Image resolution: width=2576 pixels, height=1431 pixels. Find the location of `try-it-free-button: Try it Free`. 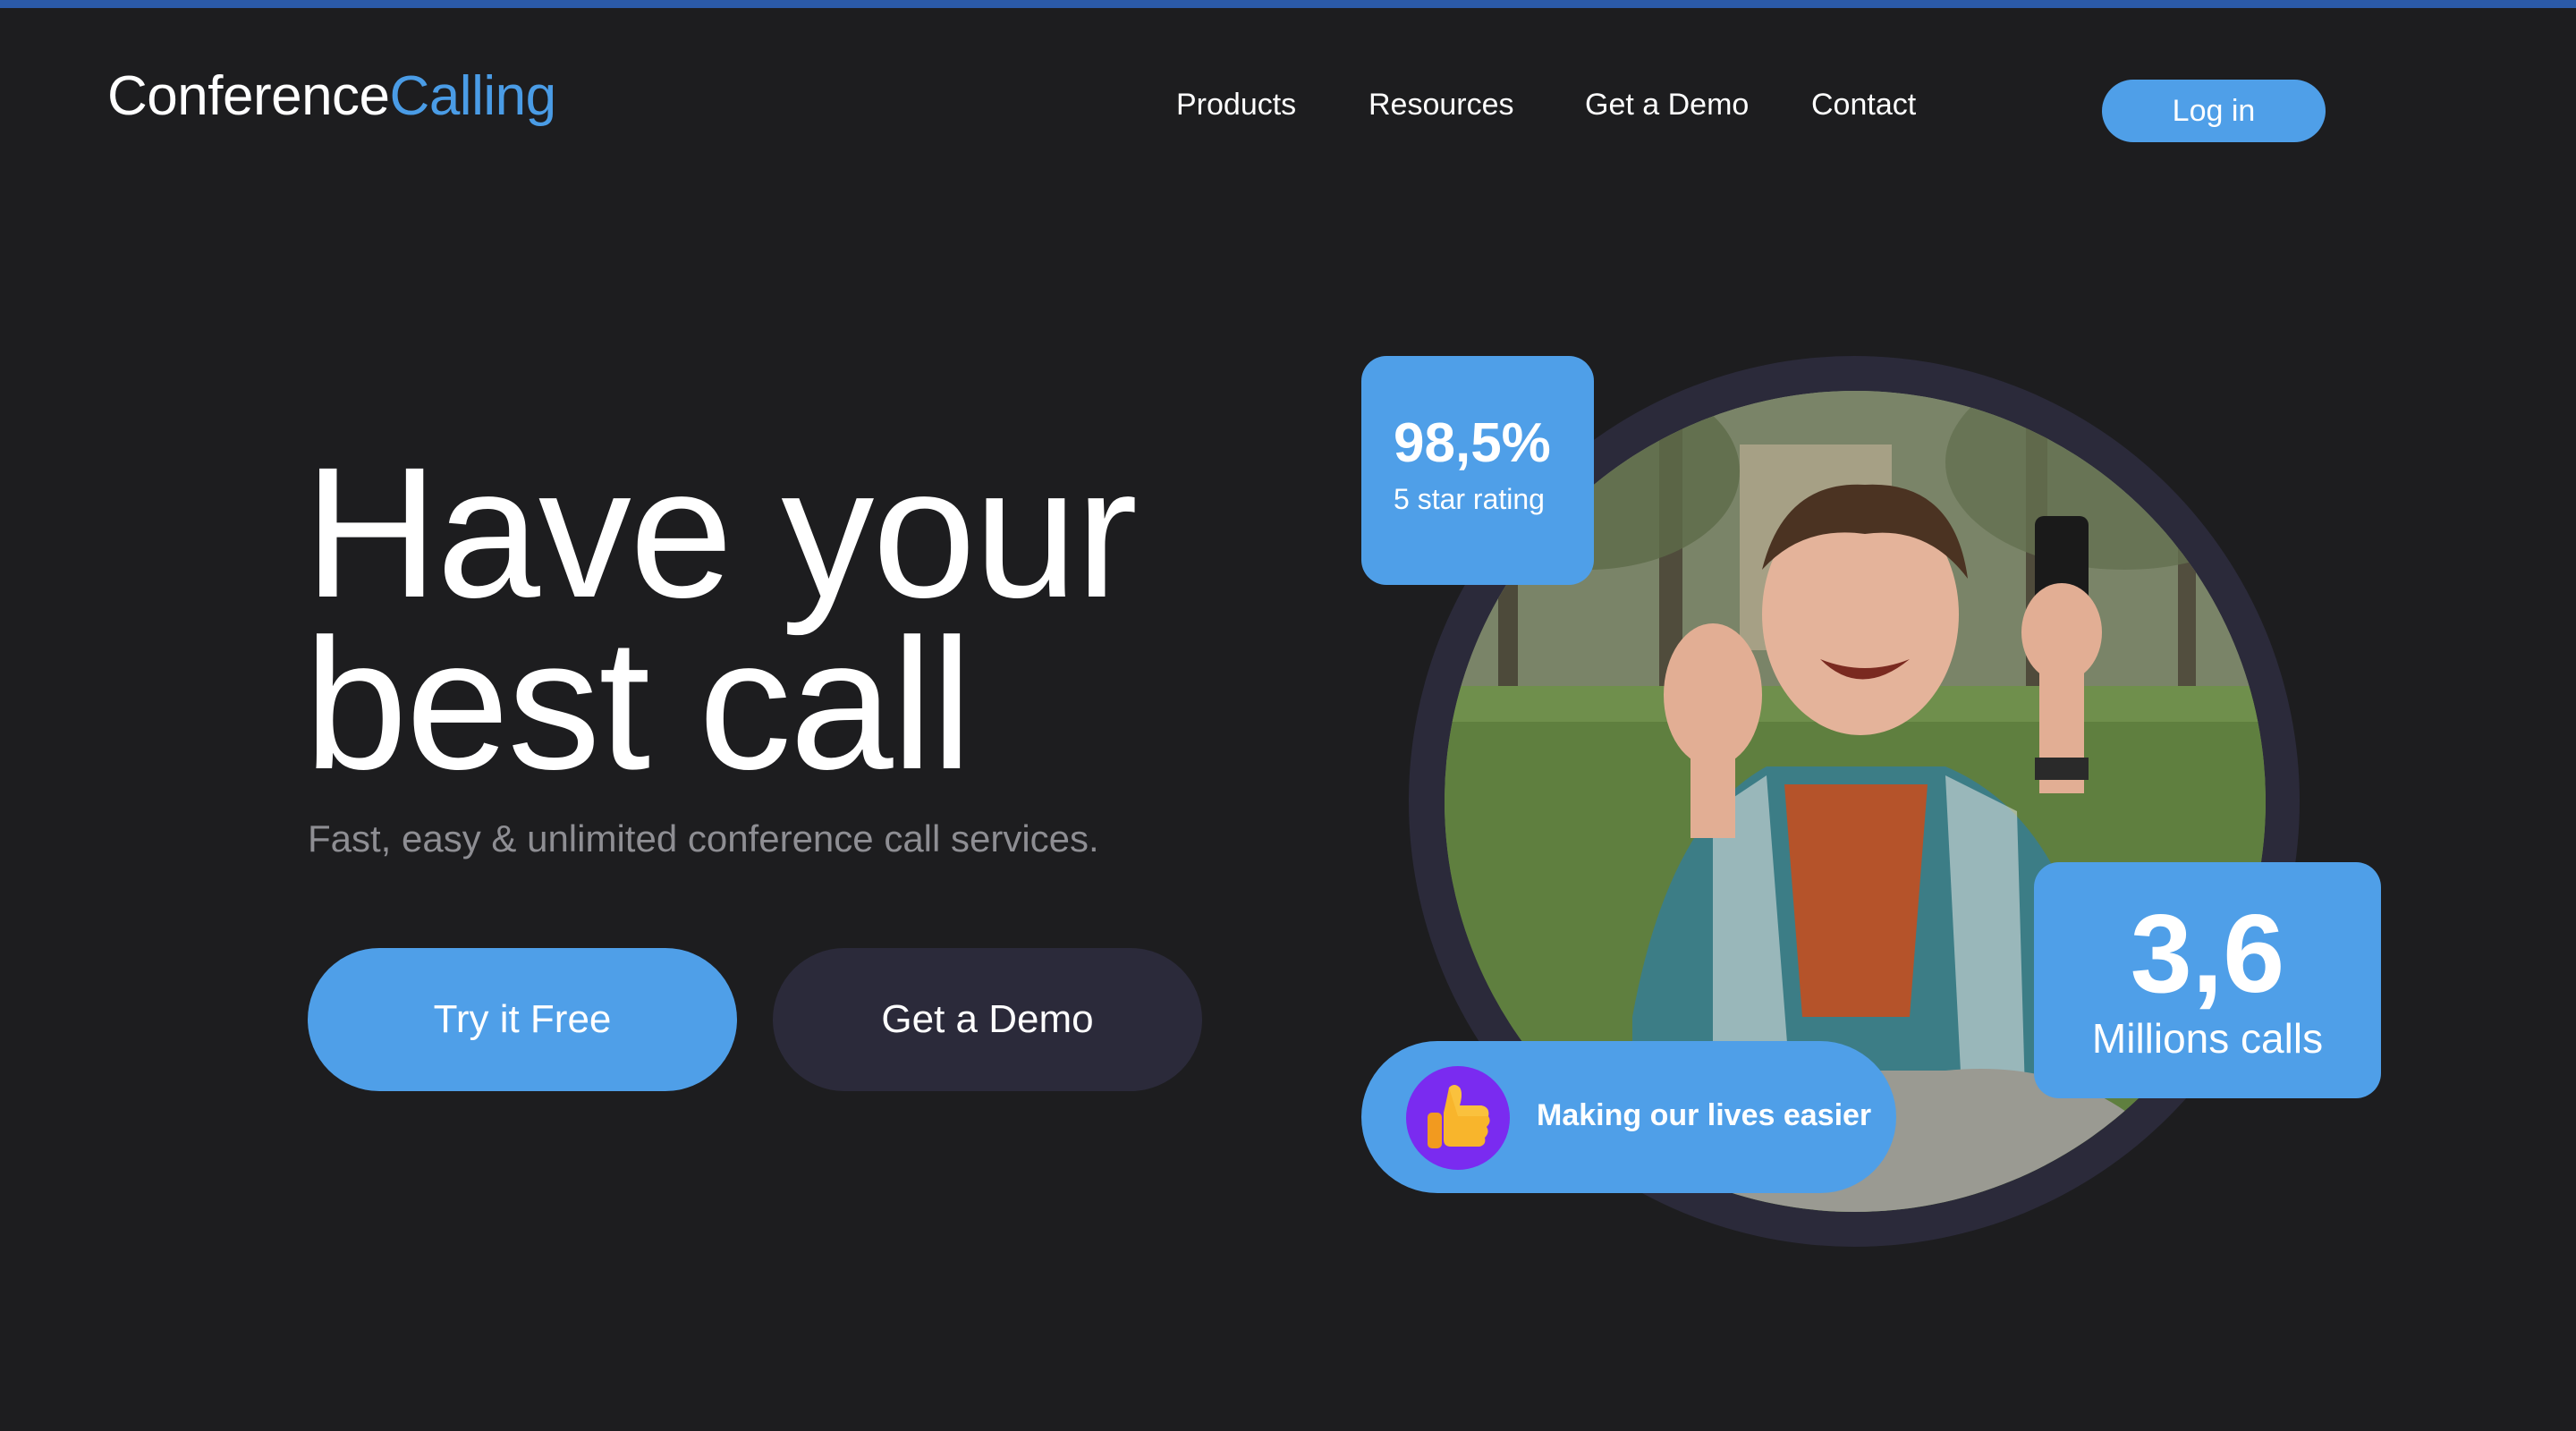

try-it-free-button: Try it Free is located at coordinates (522, 1020).